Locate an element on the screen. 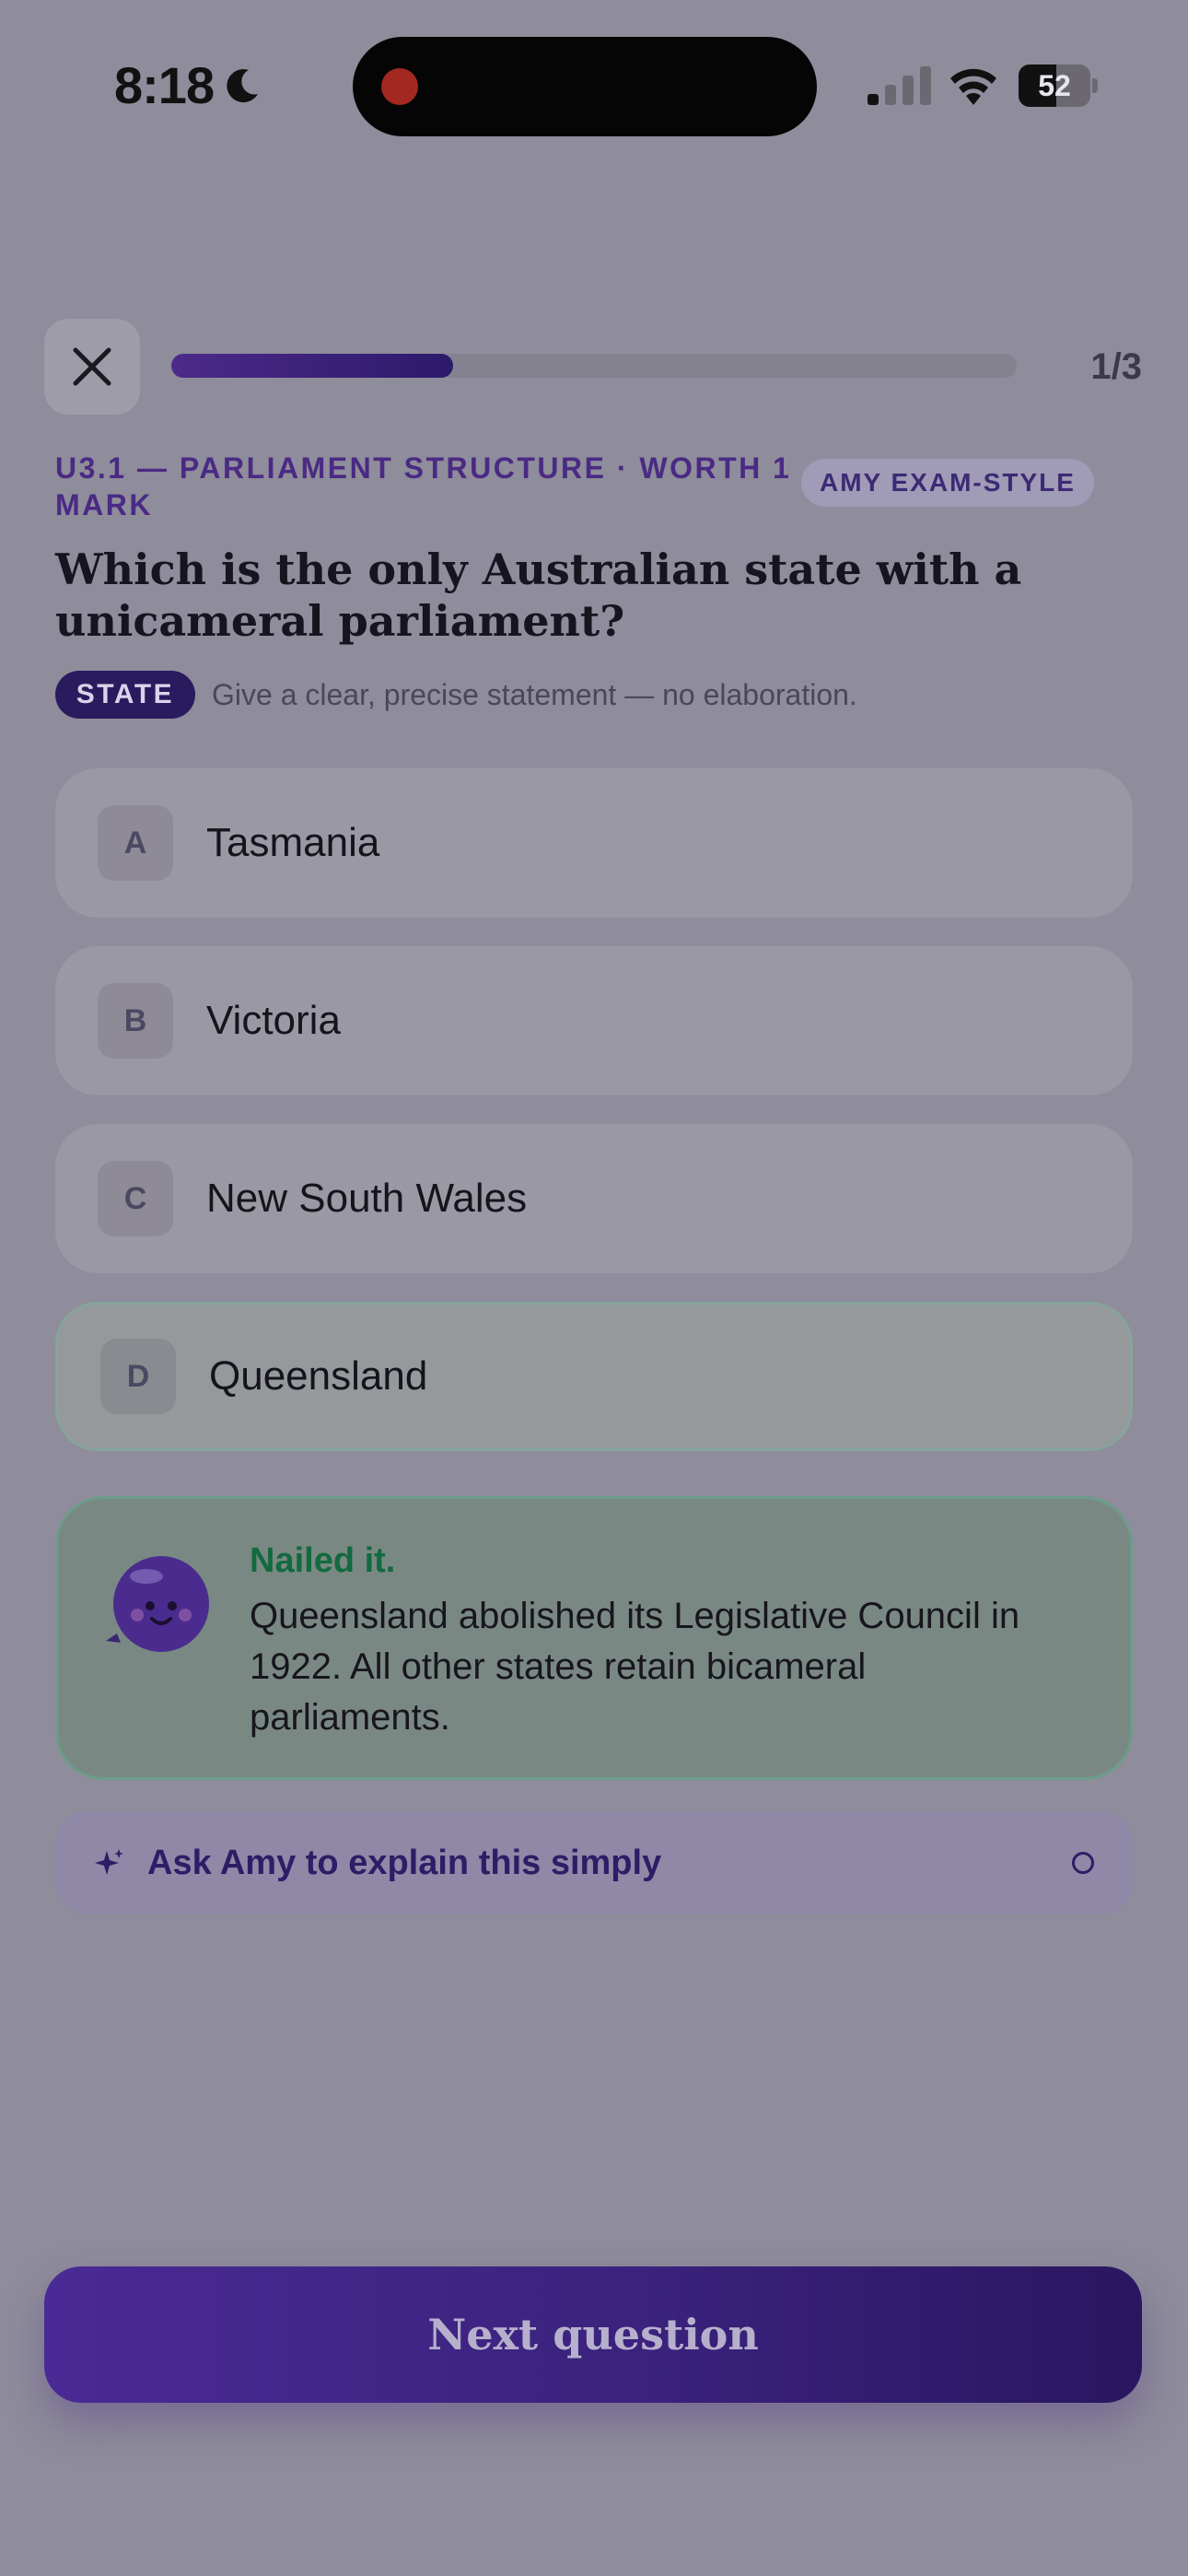  progress-count: 1/3 is located at coordinates (1116, 366).